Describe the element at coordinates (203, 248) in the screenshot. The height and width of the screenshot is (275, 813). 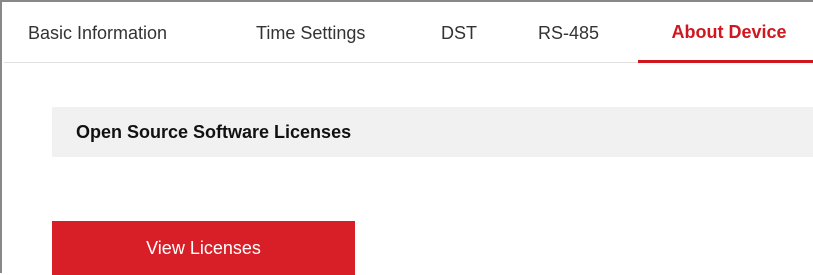
I see `view-licenses-button: View Licenses` at that location.